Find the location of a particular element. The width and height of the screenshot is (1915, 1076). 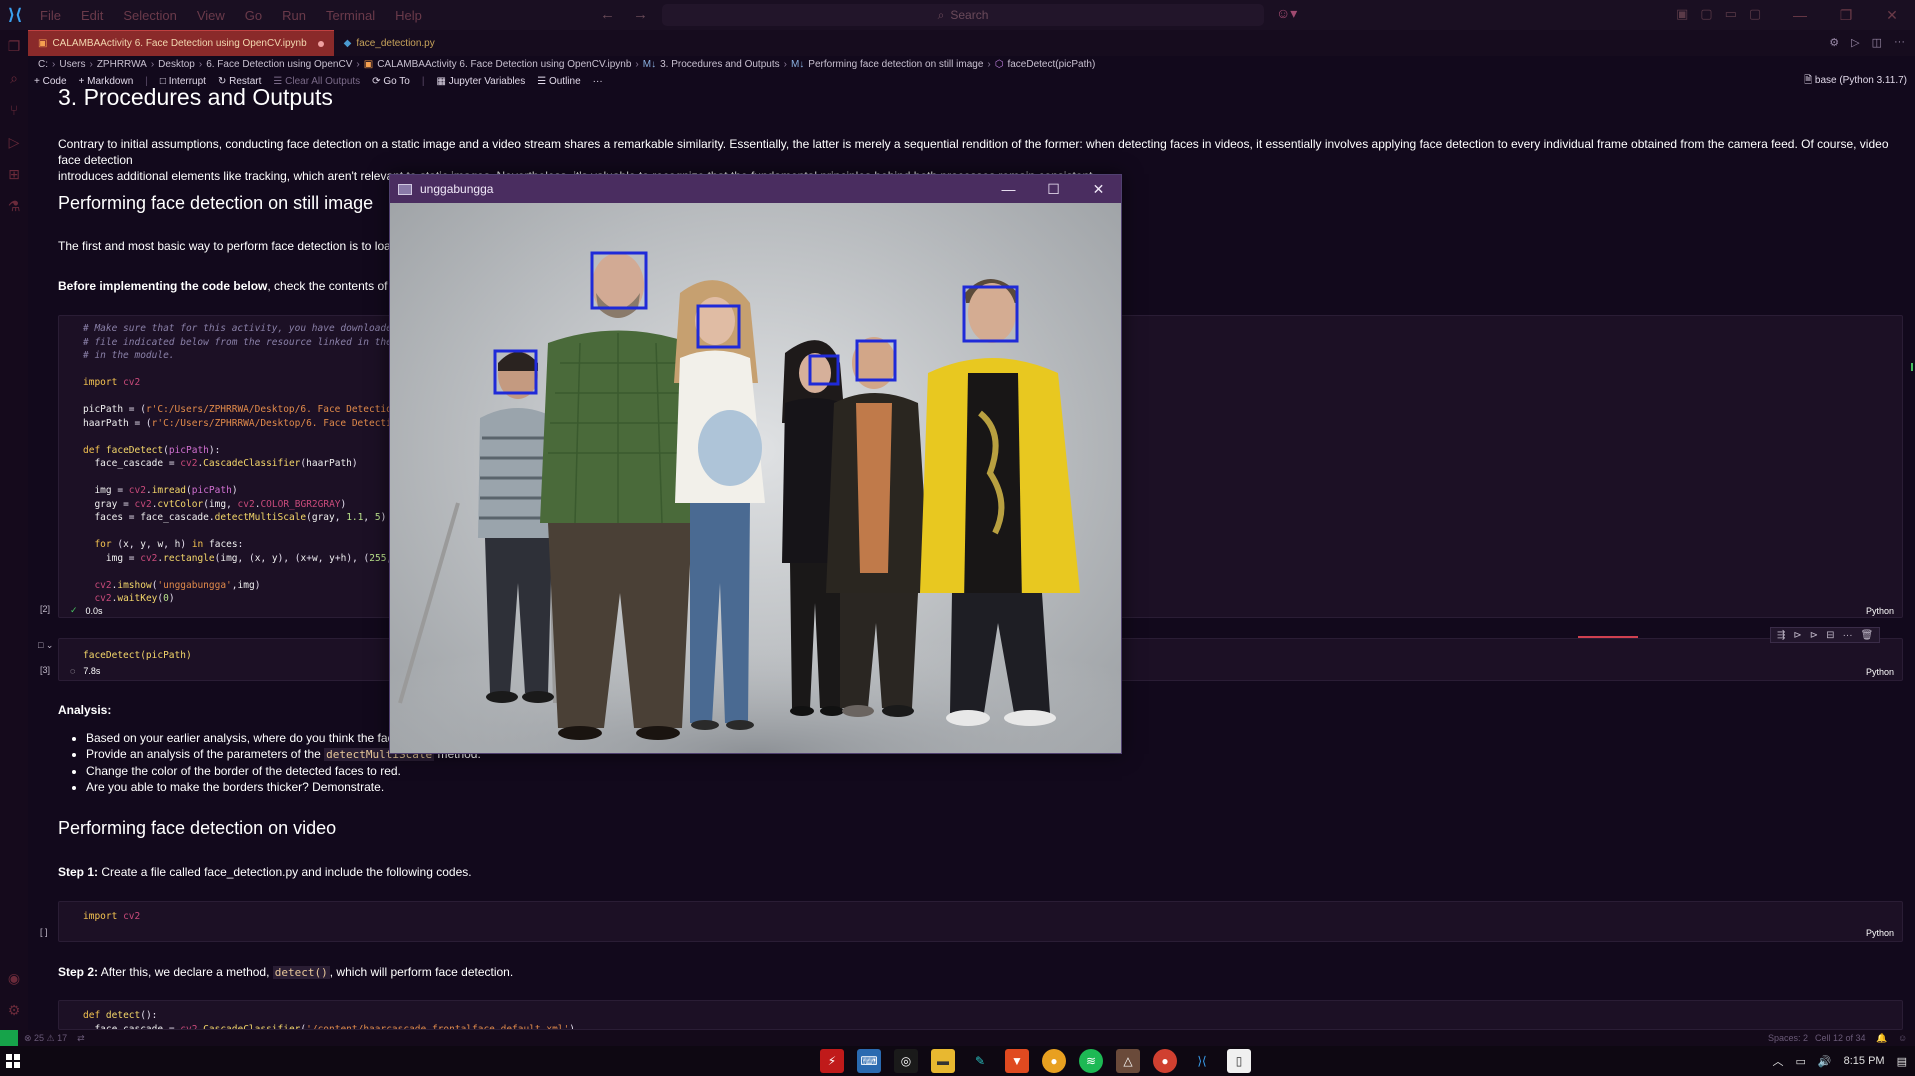

crumb-drive: C: is located at coordinates (43, 64).